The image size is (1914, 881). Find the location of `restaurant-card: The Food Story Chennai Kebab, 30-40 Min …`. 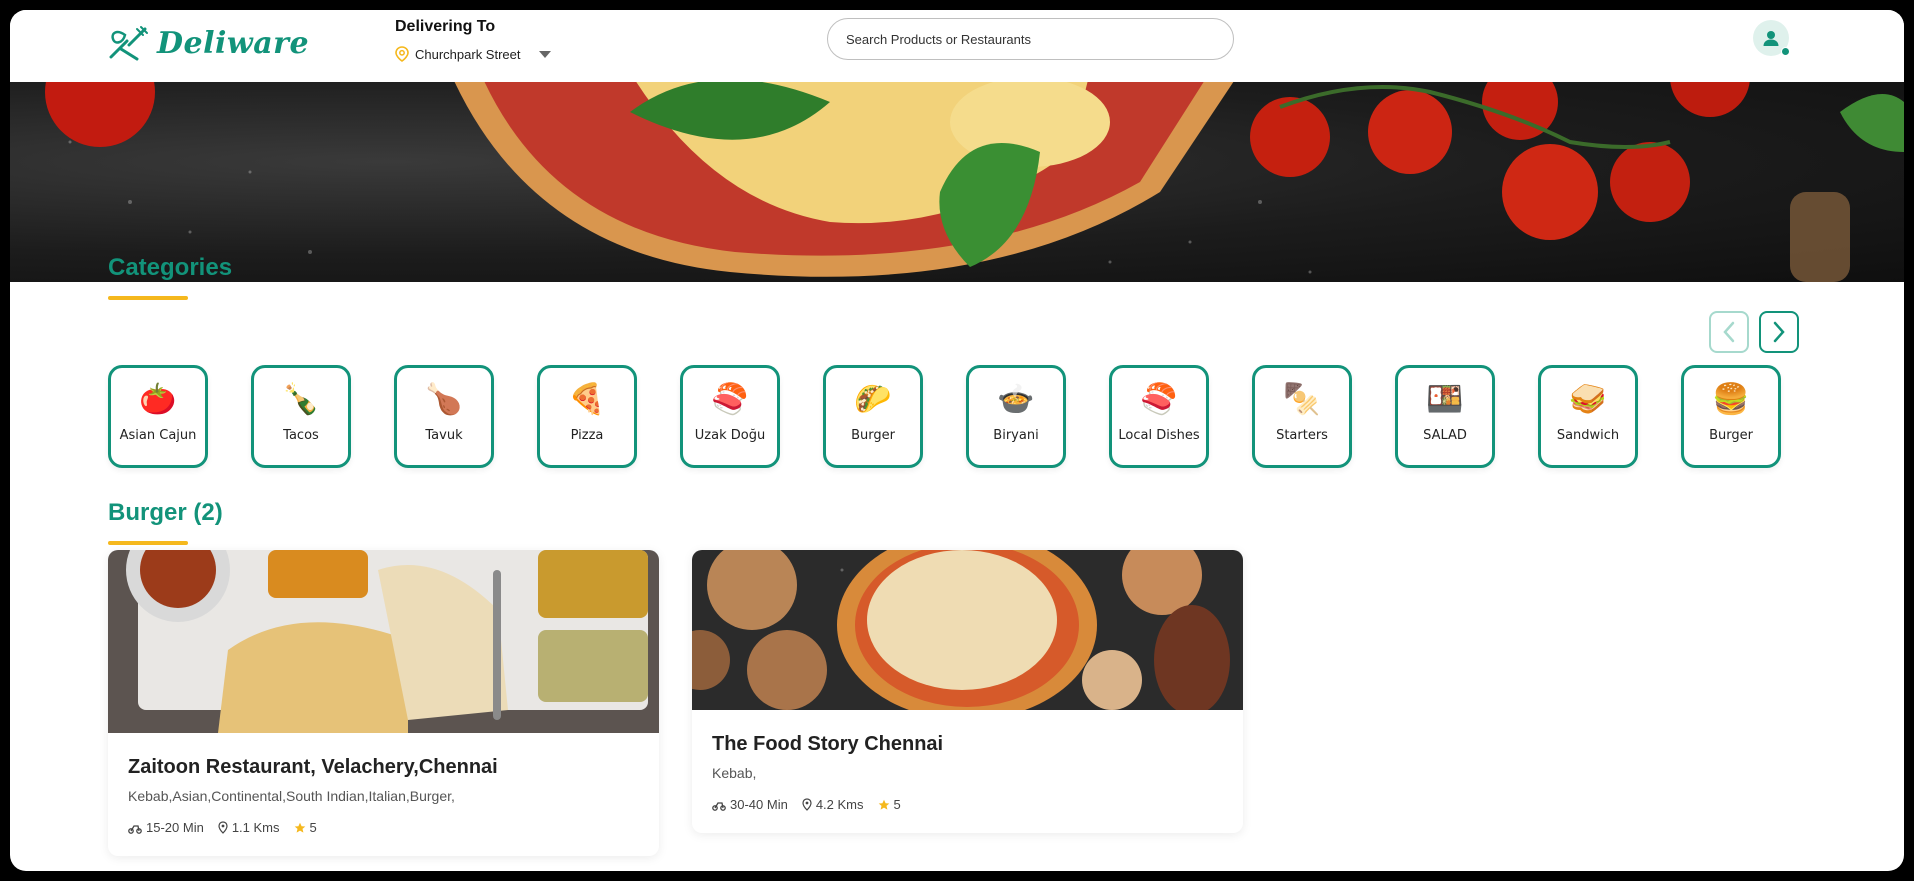

restaurant-card: The Food Story Chennai Kebab, 30-40 Min … is located at coordinates (967, 691).